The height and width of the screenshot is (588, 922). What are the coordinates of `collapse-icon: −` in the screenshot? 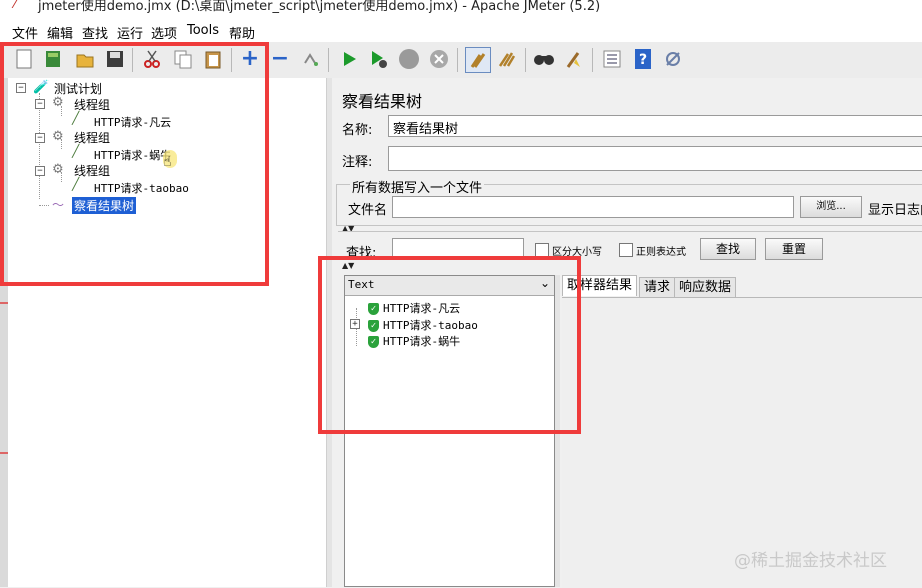 It's located at (280, 59).